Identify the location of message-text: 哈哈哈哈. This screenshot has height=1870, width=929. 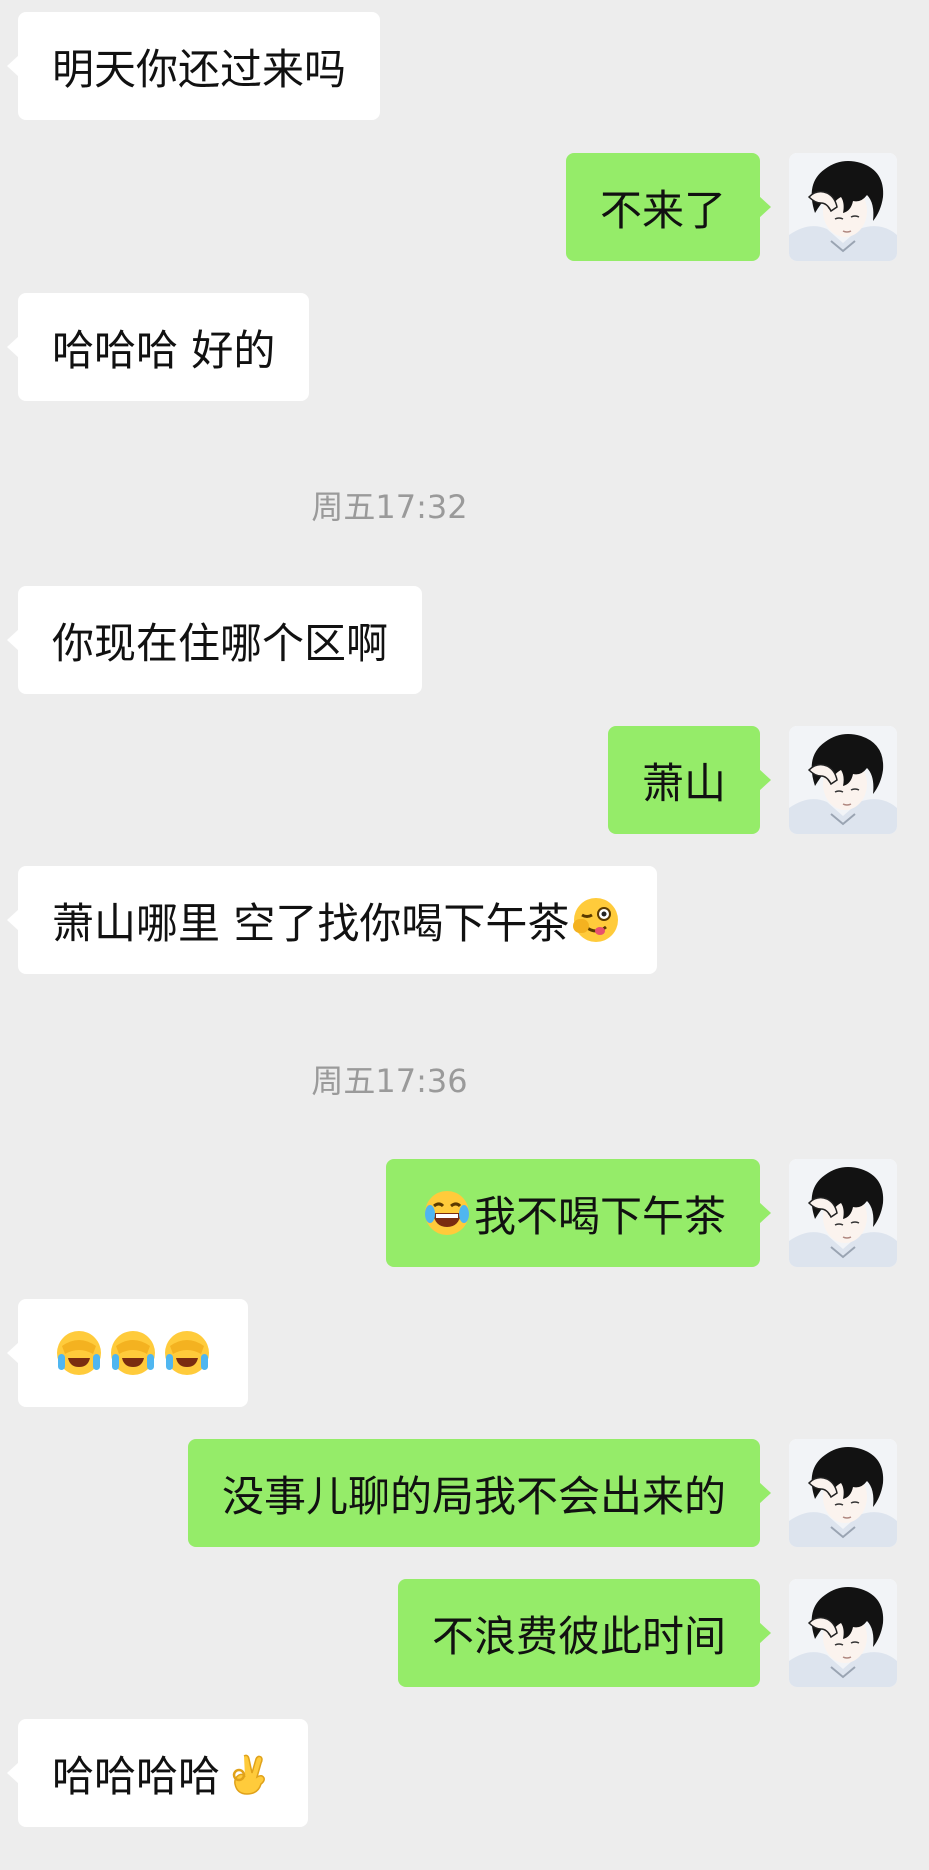
(136, 1776).